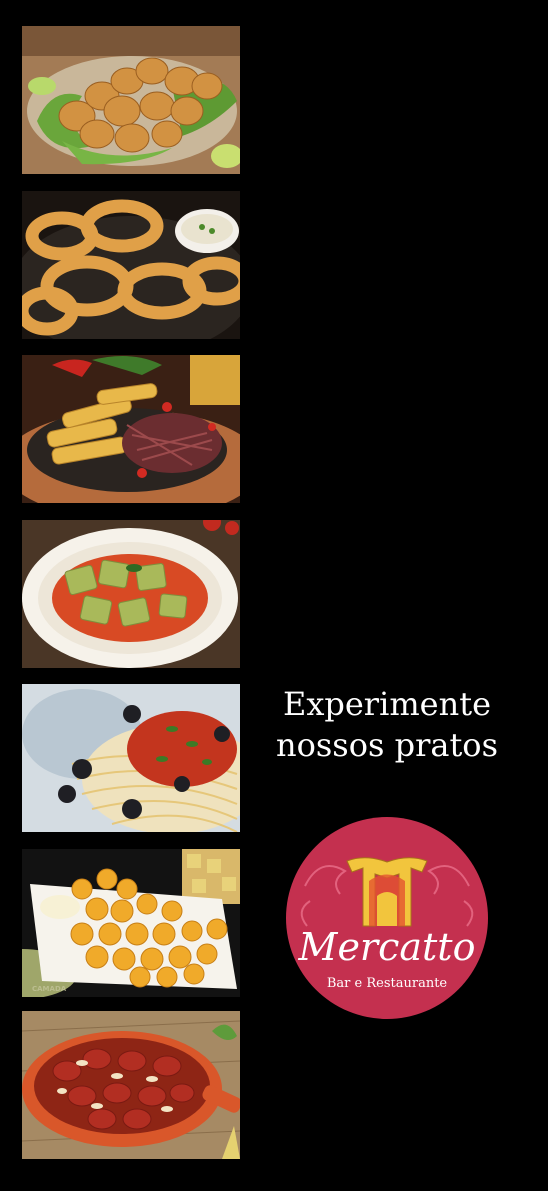 This screenshot has height=1191, width=548. I want to click on mercatto-logo: Mercatto Bar e Restaurante, so click(387, 918).